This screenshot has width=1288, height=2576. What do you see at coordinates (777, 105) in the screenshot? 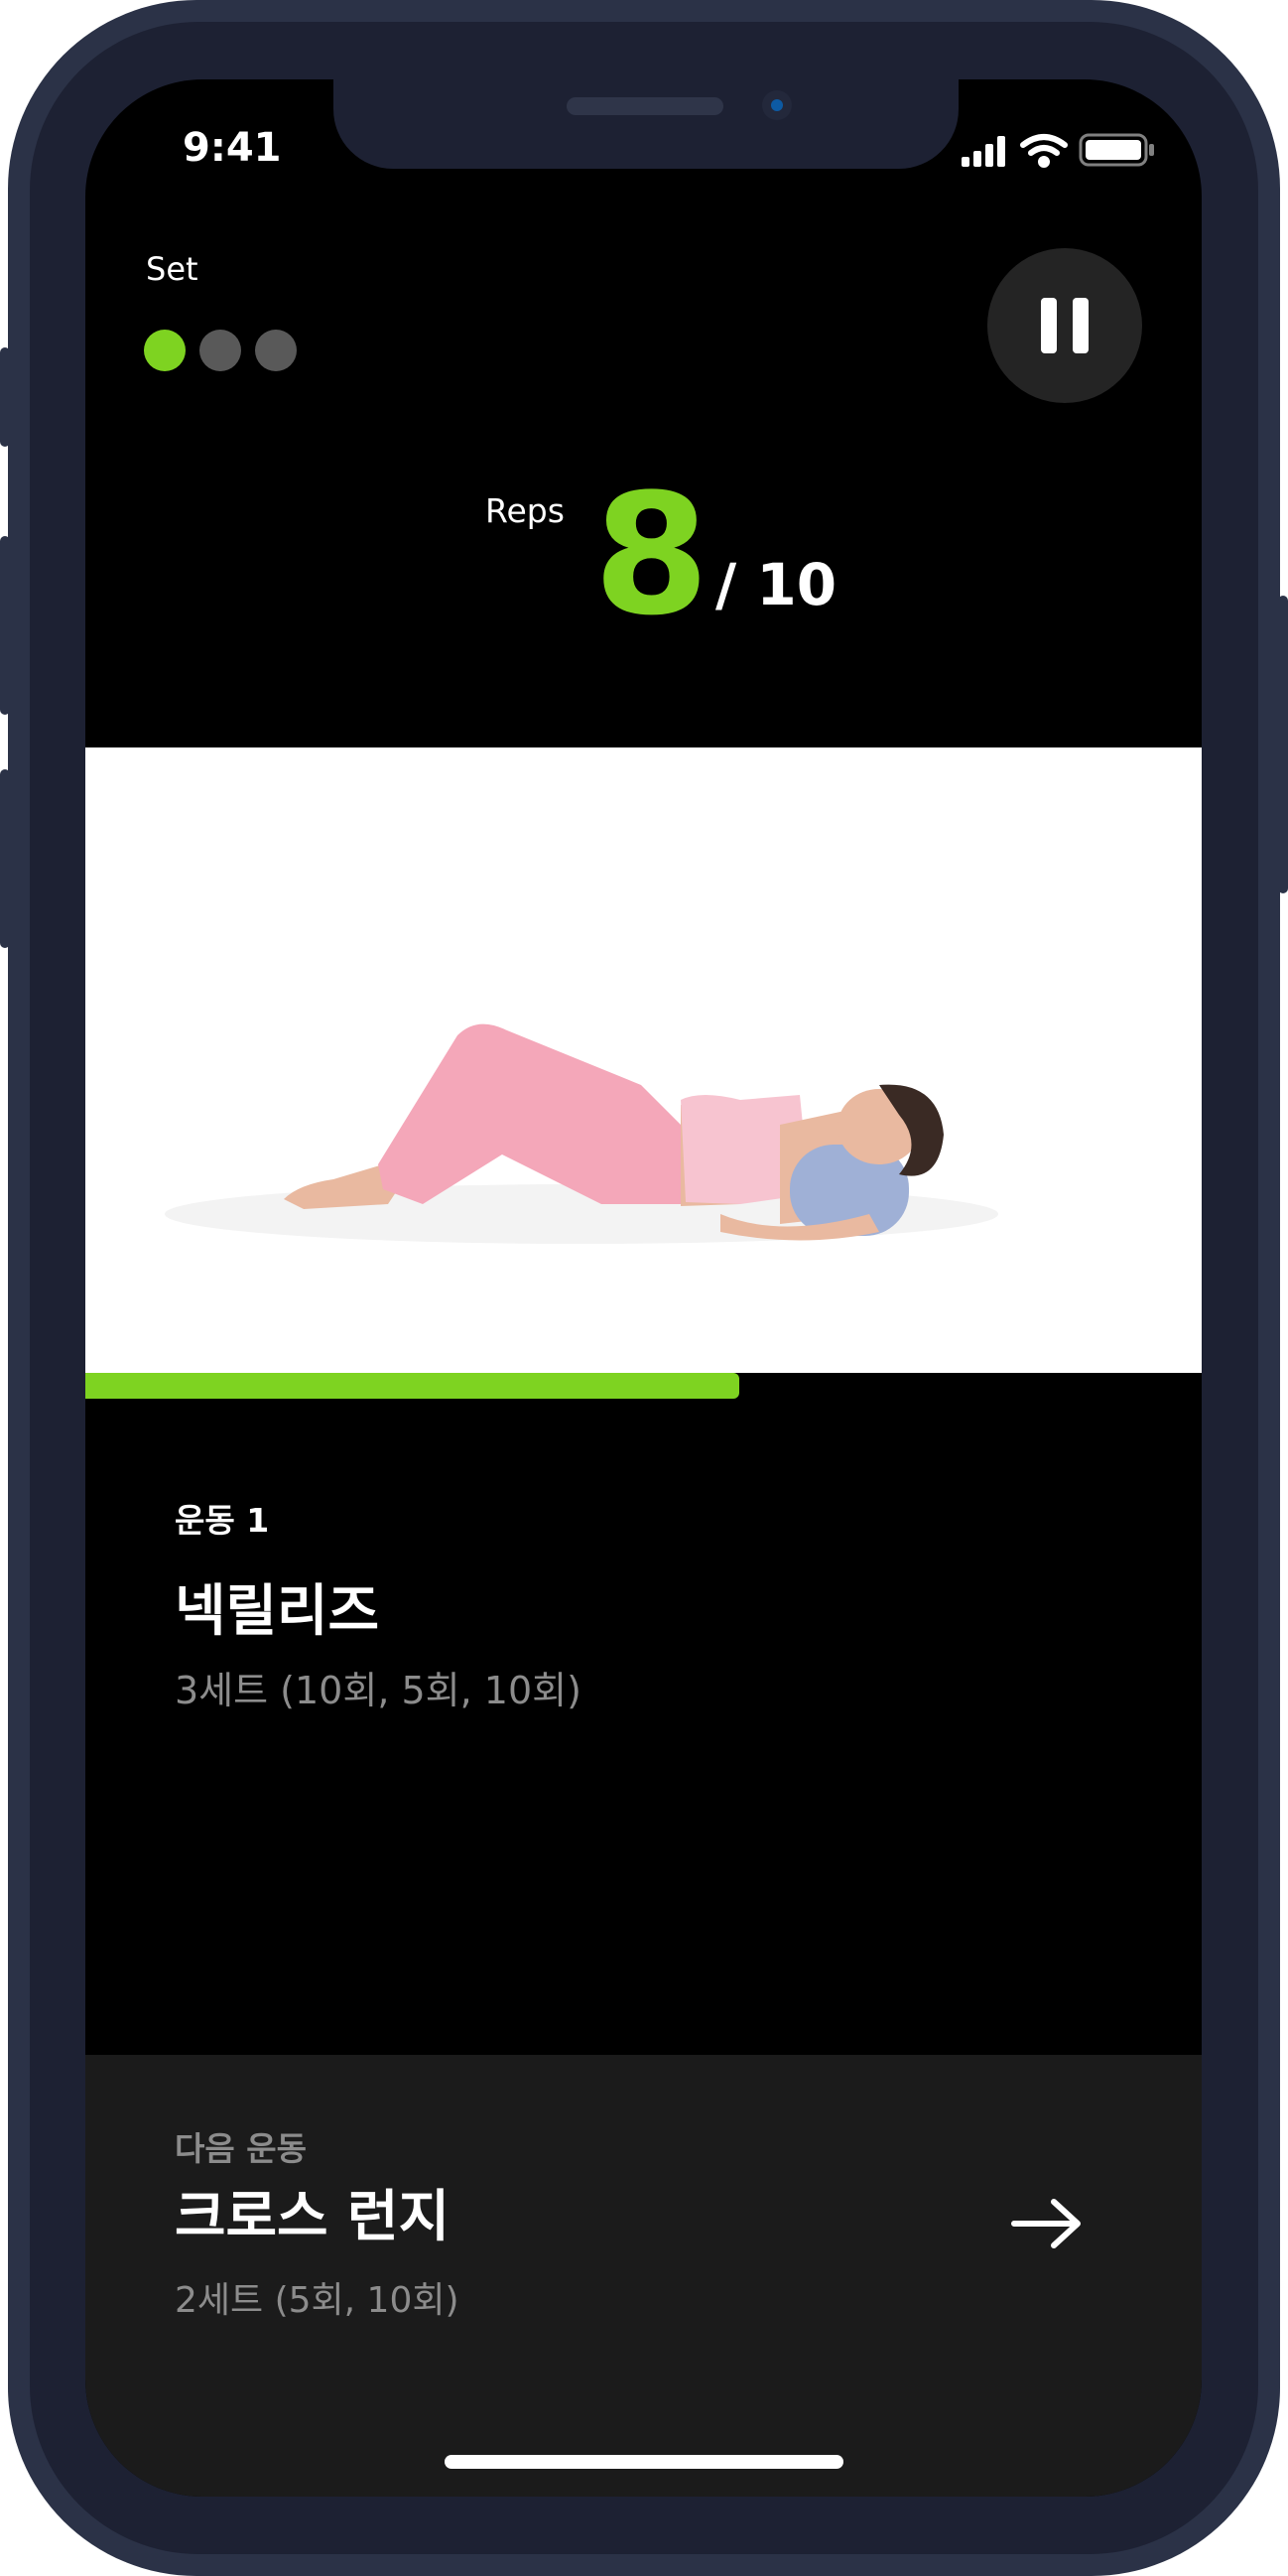
I see `front-camera` at bounding box center [777, 105].